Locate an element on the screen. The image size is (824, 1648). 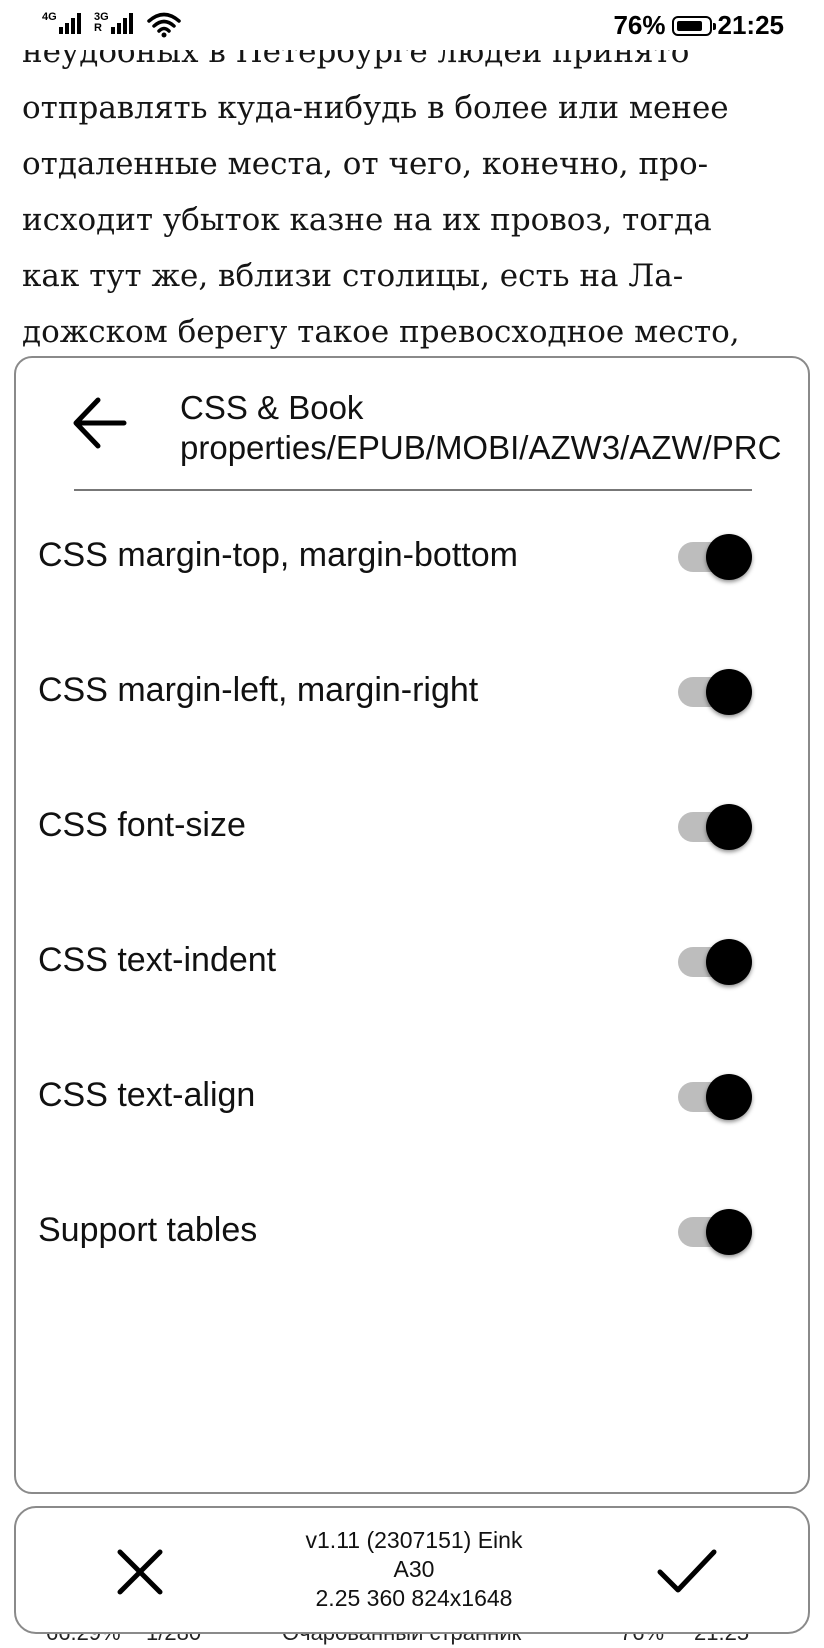
confirm-button is located at coordinates (687, 1572).